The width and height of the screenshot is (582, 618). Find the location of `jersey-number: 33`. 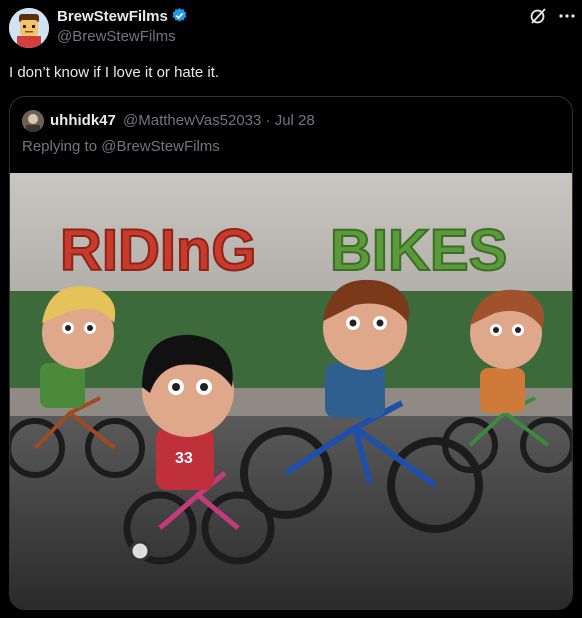

jersey-number: 33 is located at coordinates (184, 458).